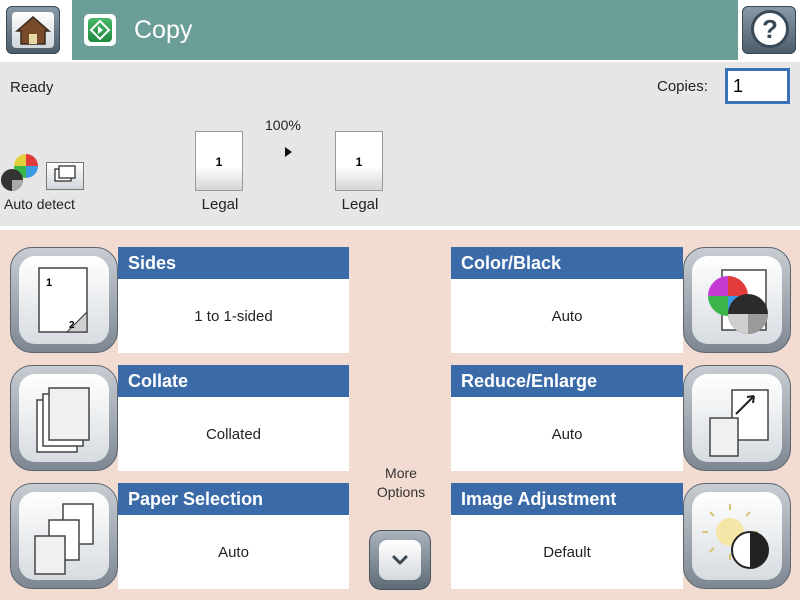  Describe the element at coordinates (737, 300) in the screenshot. I see `color-black-icon` at that location.